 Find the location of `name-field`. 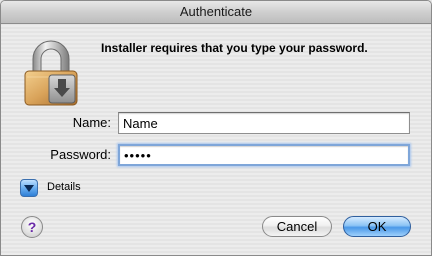

name-field is located at coordinates (264, 123).